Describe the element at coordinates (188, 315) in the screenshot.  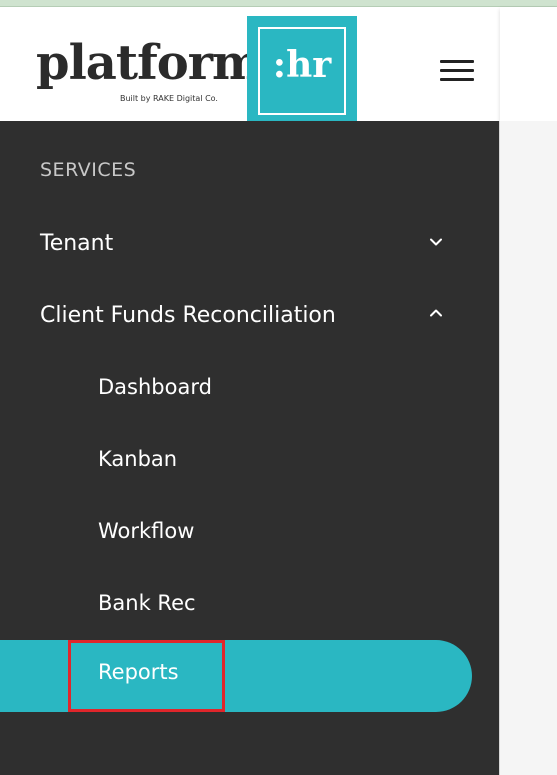
I see `sidebar-item-client-funds-reconciliation: Client Funds Reconciliation` at that location.